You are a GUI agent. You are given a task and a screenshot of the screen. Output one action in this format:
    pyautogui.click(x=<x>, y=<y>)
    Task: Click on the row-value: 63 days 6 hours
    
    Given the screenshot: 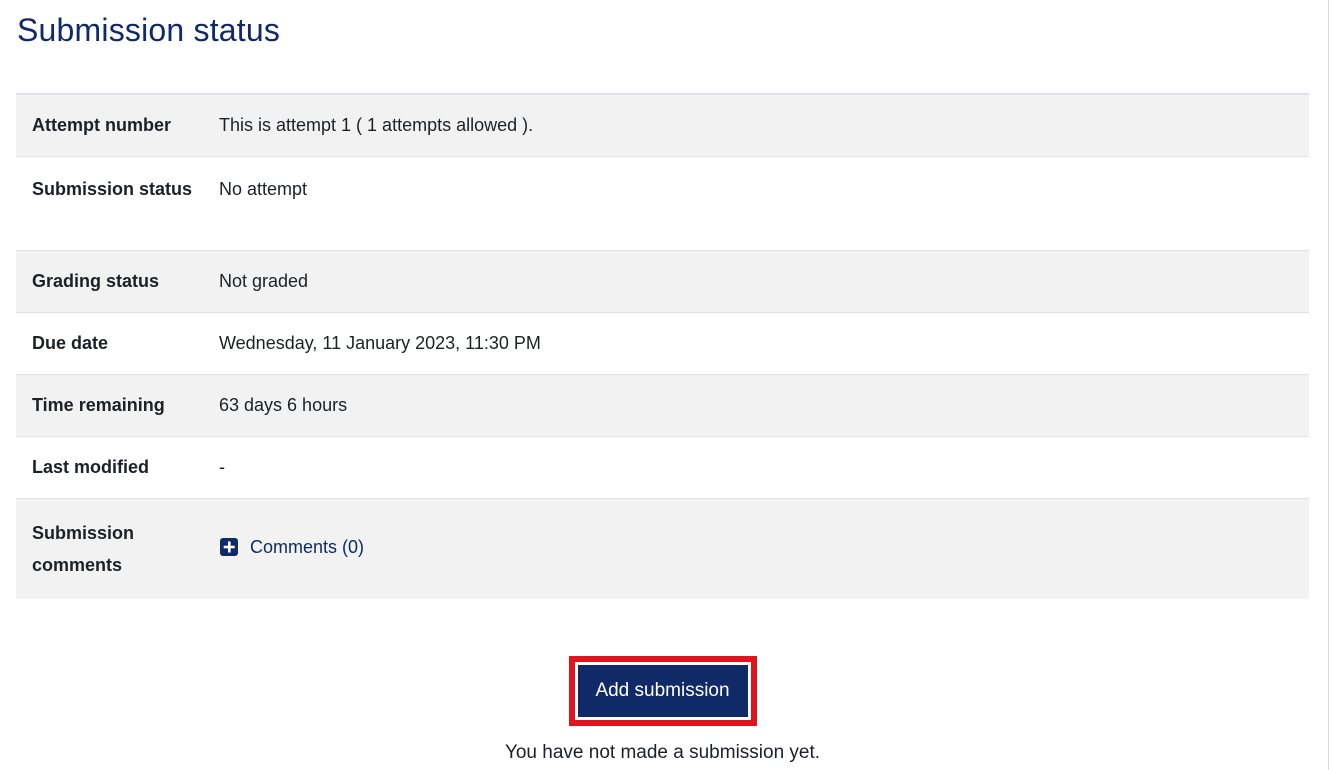 What is the action you would take?
    pyautogui.click(x=283, y=405)
    